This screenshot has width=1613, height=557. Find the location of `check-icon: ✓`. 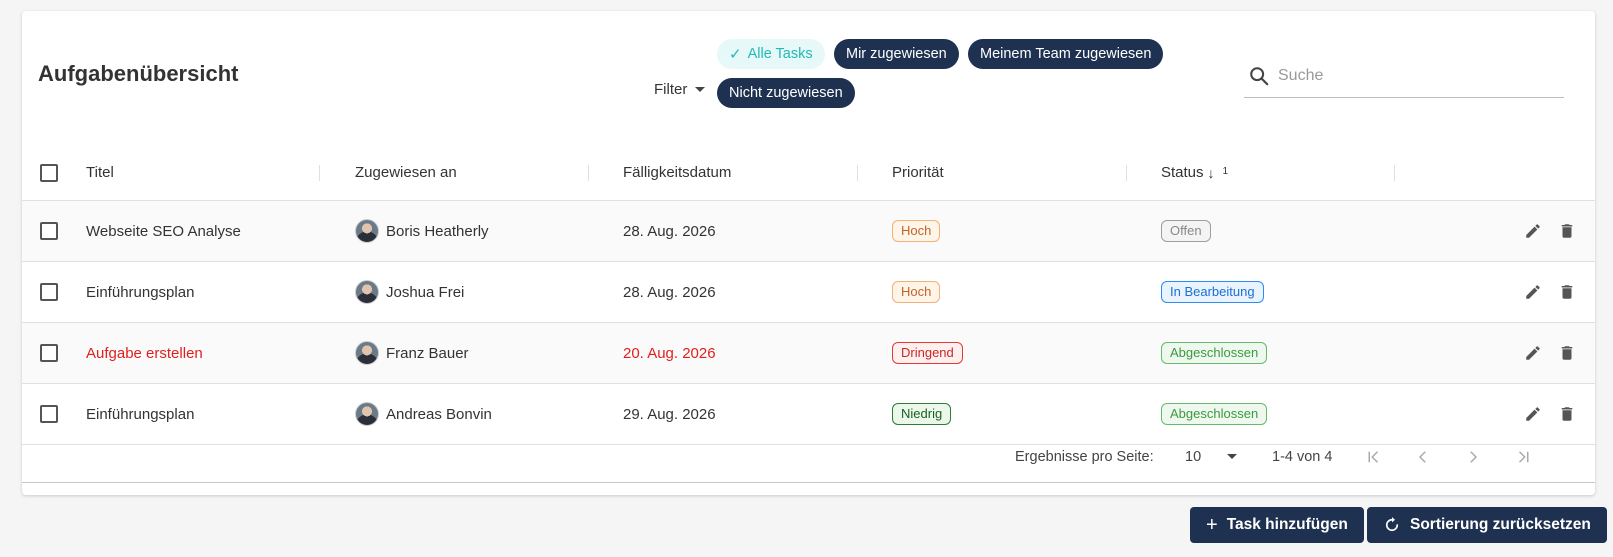

check-icon: ✓ is located at coordinates (735, 54).